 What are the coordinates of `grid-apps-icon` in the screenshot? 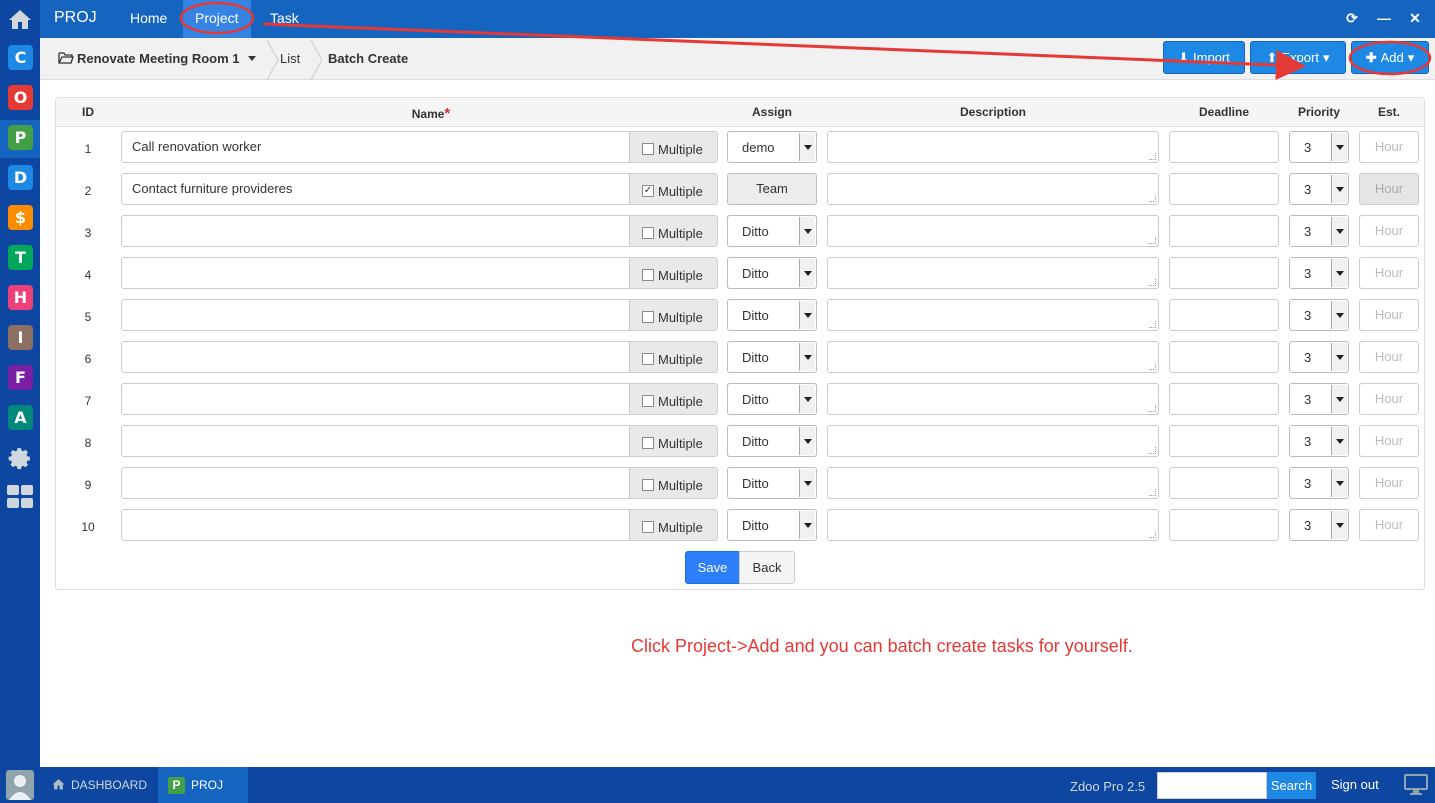 It's located at (20, 497).